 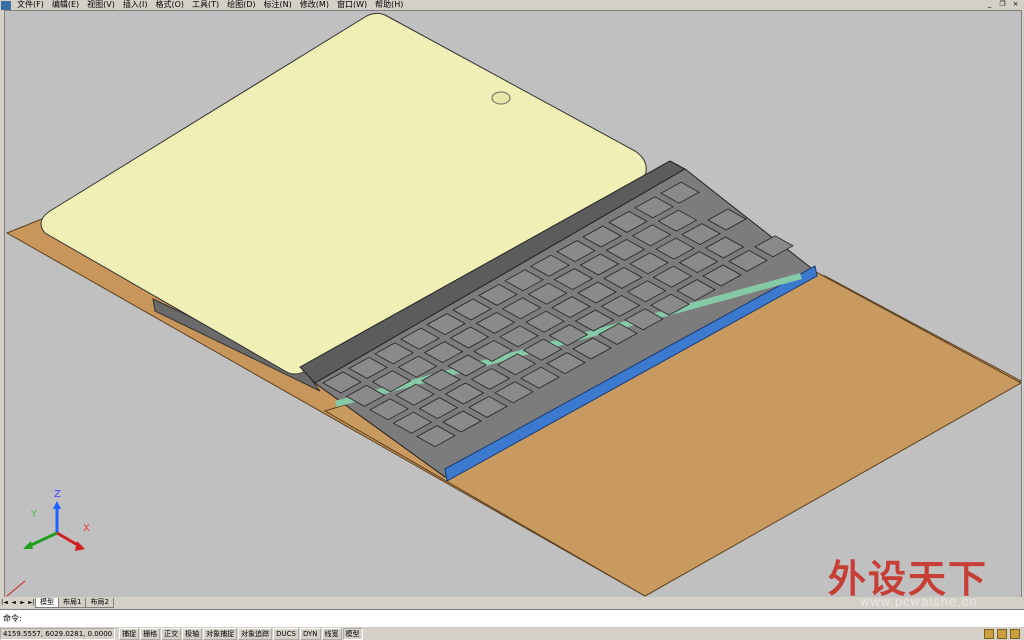 I want to click on comm-center-icon, so click(x=1002, y=634).